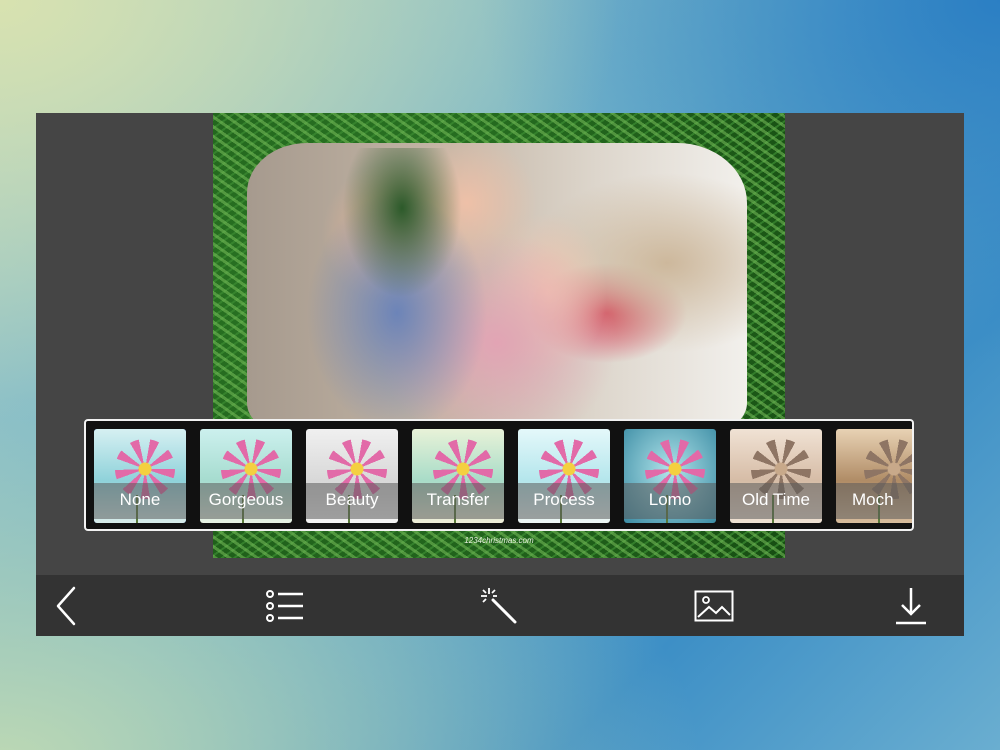 Image resolution: width=1000 pixels, height=750 pixels. I want to click on filter-label: Transfer, so click(458, 499).